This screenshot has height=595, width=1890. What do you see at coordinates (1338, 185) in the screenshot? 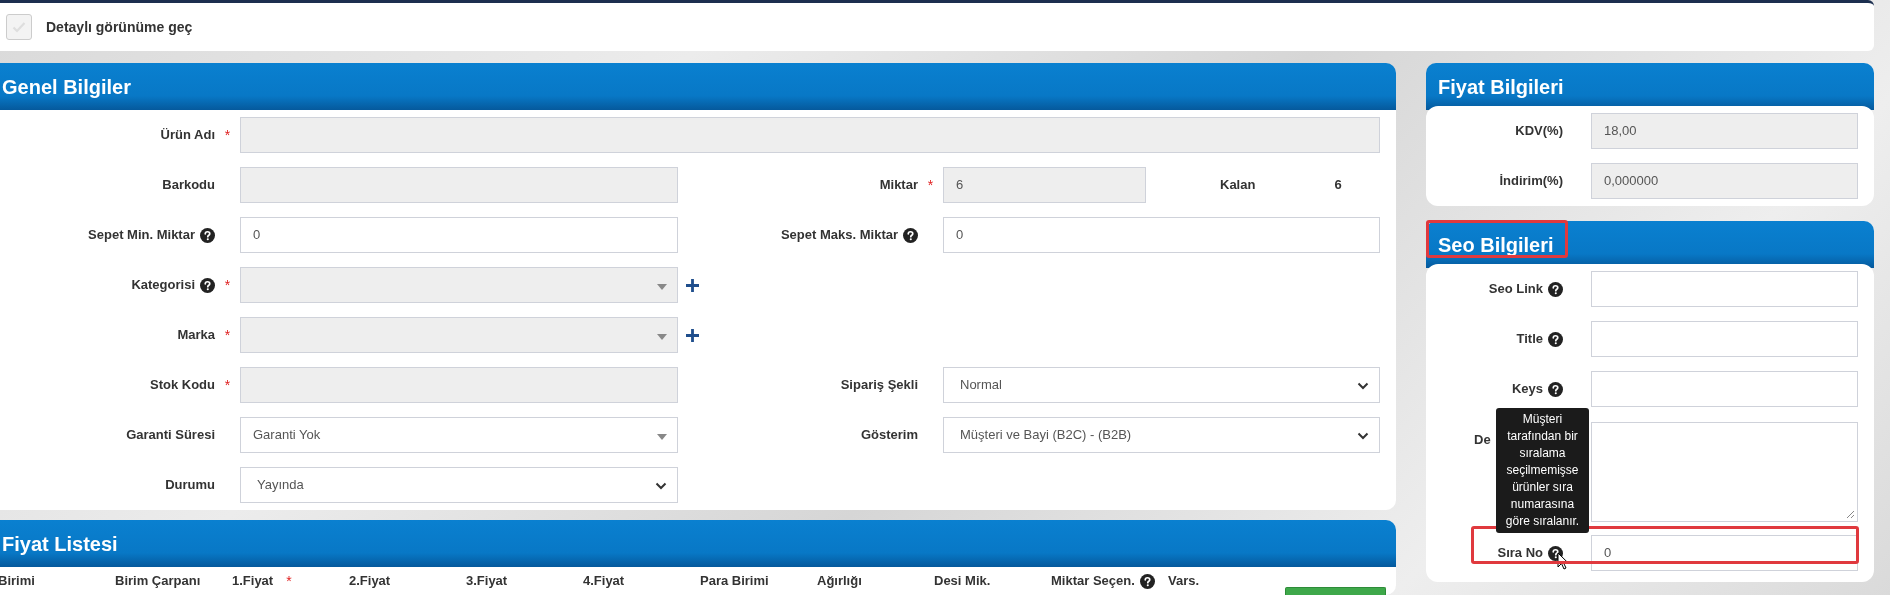
I see `field-value: 6` at bounding box center [1338, 185].